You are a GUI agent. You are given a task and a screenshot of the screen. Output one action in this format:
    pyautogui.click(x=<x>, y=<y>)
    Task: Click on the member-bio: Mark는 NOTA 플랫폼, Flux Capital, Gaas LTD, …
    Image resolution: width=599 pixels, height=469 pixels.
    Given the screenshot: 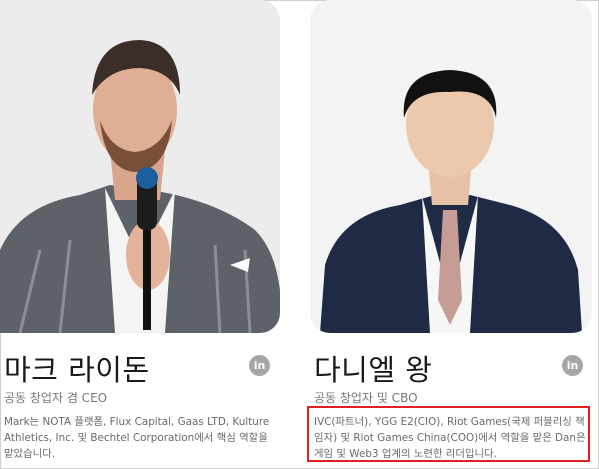 What is the action you would take?
    pyautogui.click(x=137, y=438)
    